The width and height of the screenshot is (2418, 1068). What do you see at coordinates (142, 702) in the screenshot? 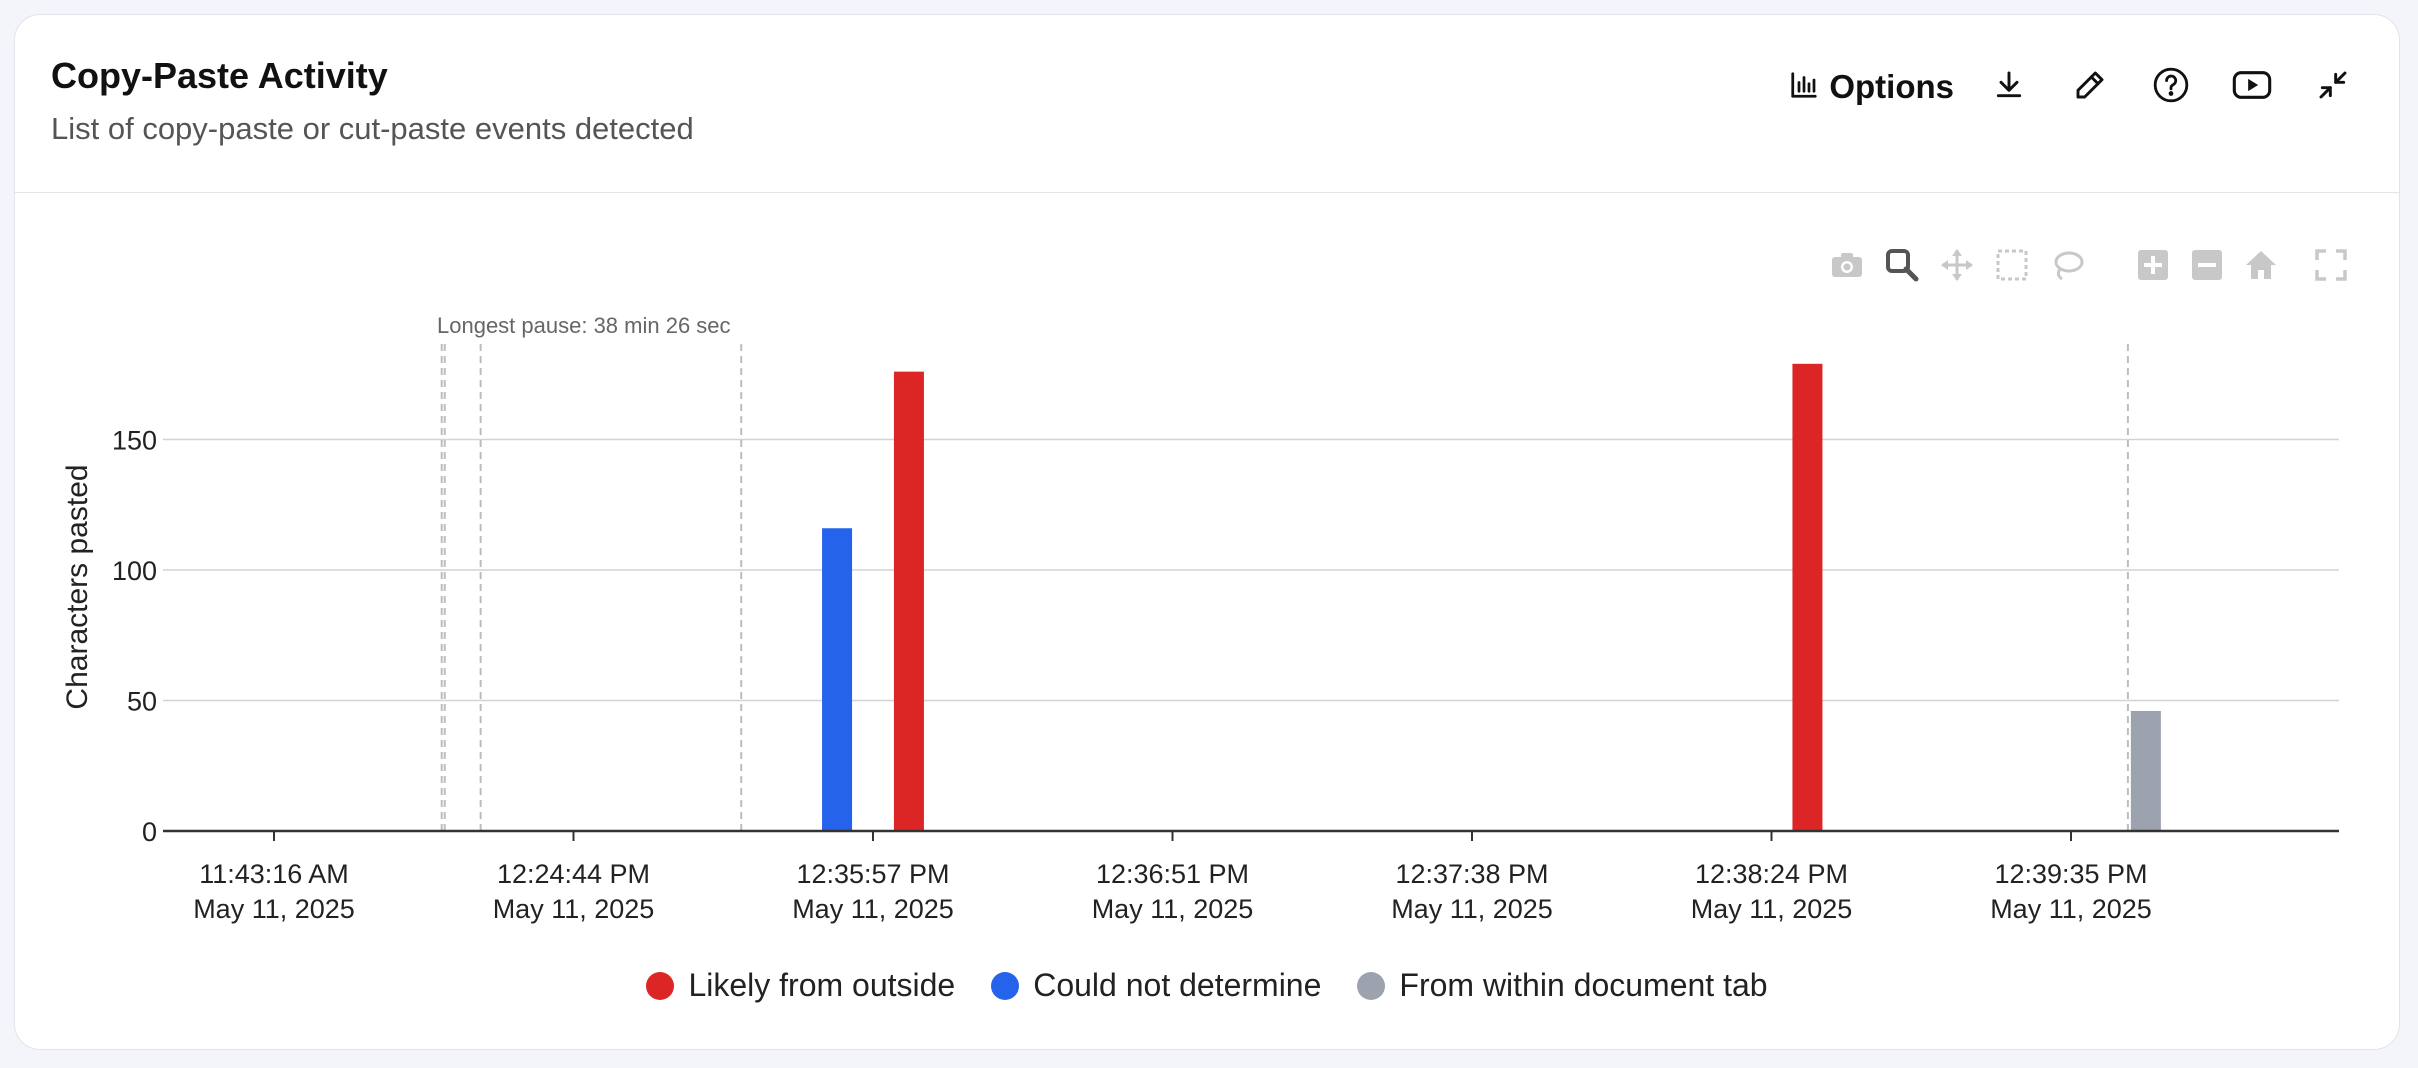
I see `y-tick-label: 50` at bounding box center [142, 702].